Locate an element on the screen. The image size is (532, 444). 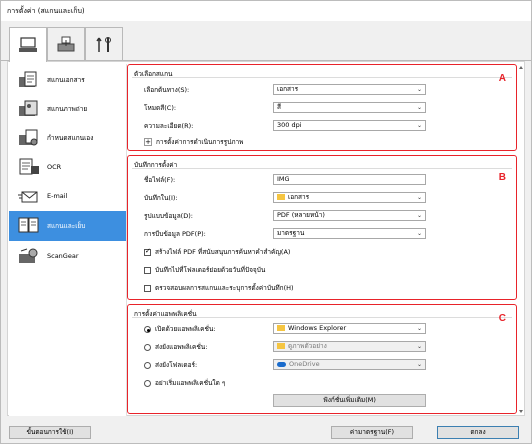
subfolder-date-checkbox is located at coordinates (147, 270).